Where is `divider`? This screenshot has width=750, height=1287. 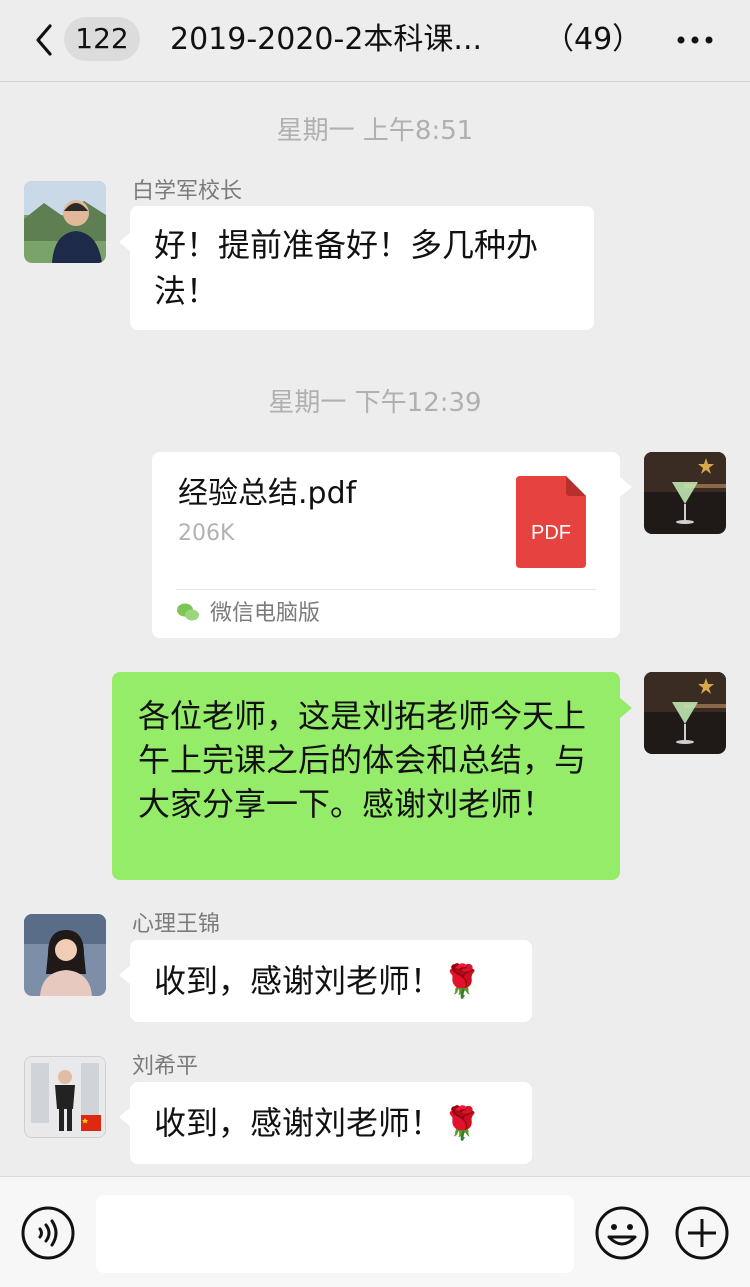
divider is located at coordinates (386, 589).